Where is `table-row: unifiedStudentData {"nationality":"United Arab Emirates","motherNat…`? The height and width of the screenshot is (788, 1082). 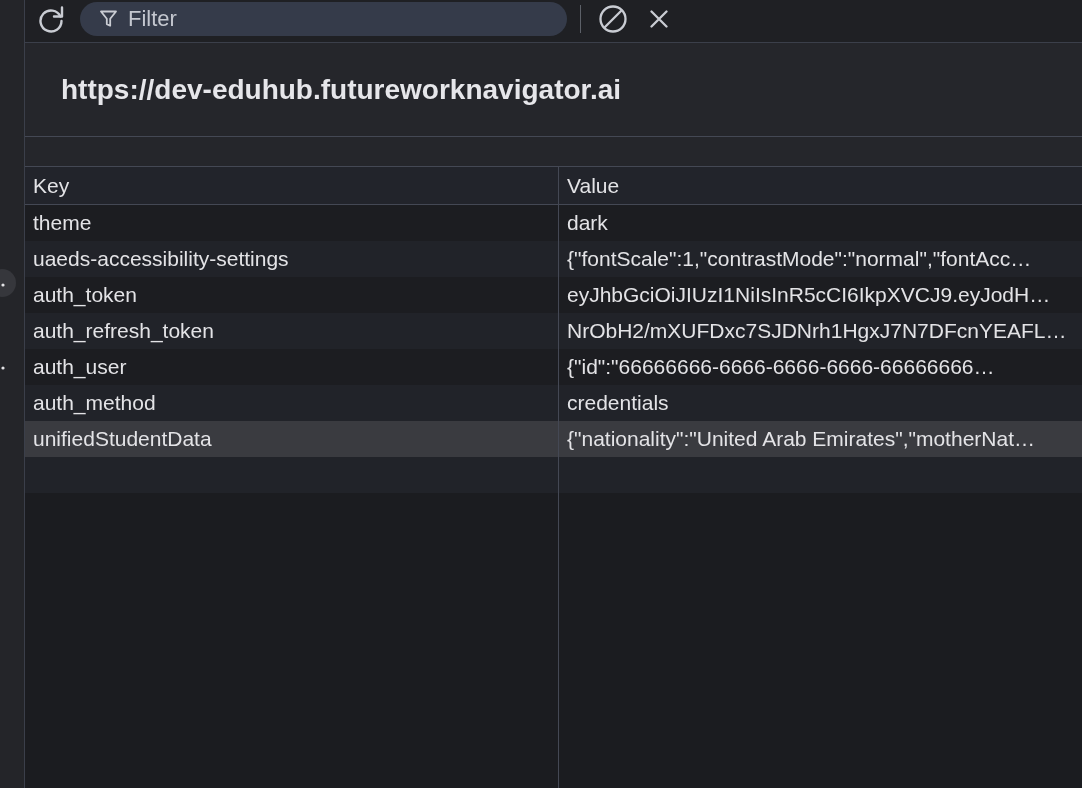
table-row: unifiedStudentData {"nationality":"United Arab Emirates","motherNat… is located at coordinates (553, 439).